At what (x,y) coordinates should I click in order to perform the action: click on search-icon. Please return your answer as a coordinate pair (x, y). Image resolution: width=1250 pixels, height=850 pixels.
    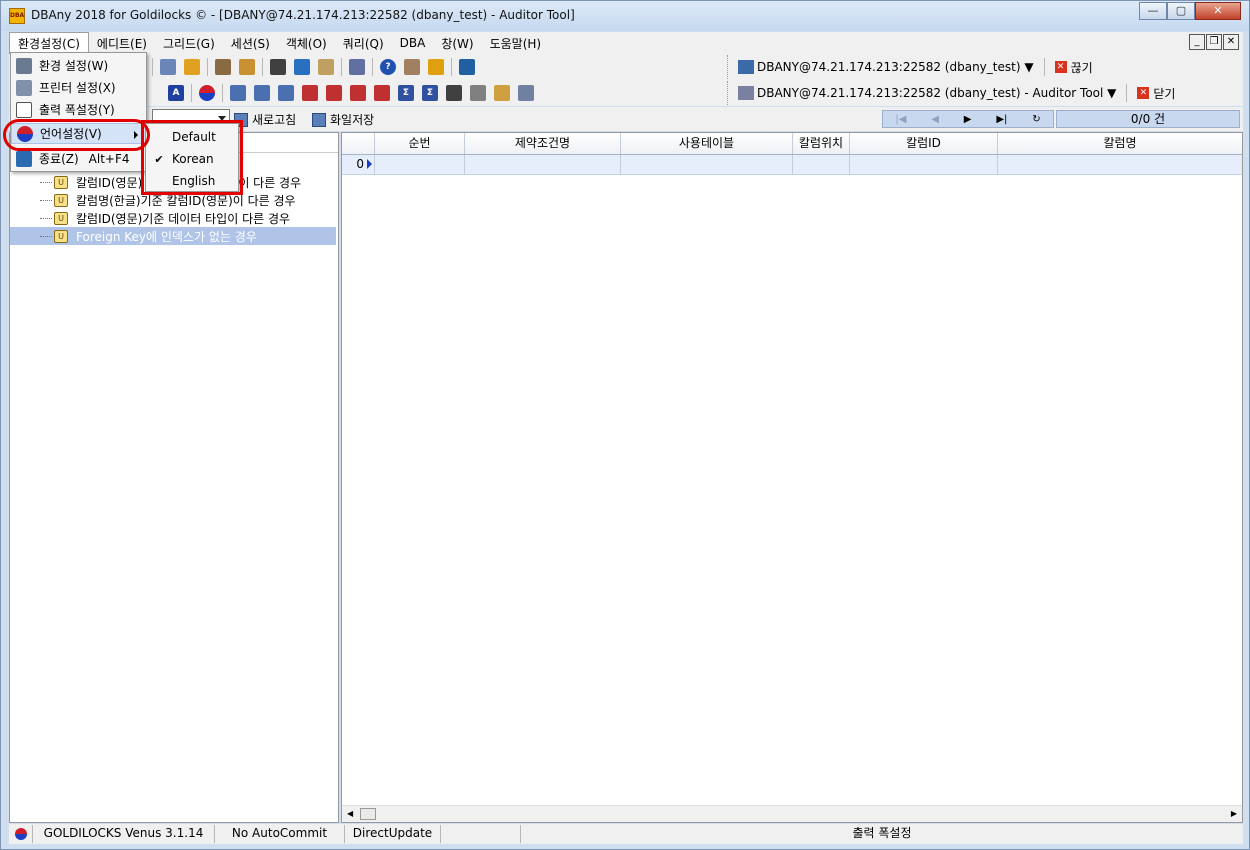
    Looking at the image, I should click on (357, 67).